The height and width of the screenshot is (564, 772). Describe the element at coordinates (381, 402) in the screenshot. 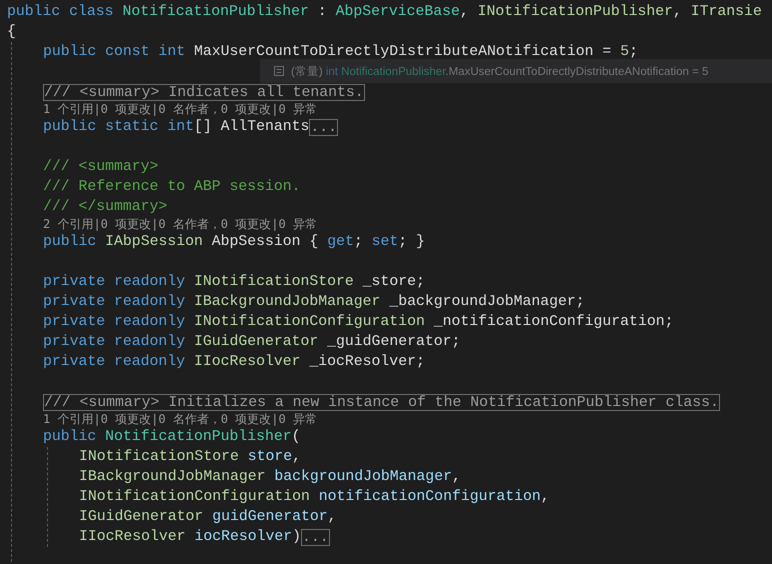

I see `collapsed-block: /// <summary> Initializes a new instance of the NotificationPublisher class.` at that location.